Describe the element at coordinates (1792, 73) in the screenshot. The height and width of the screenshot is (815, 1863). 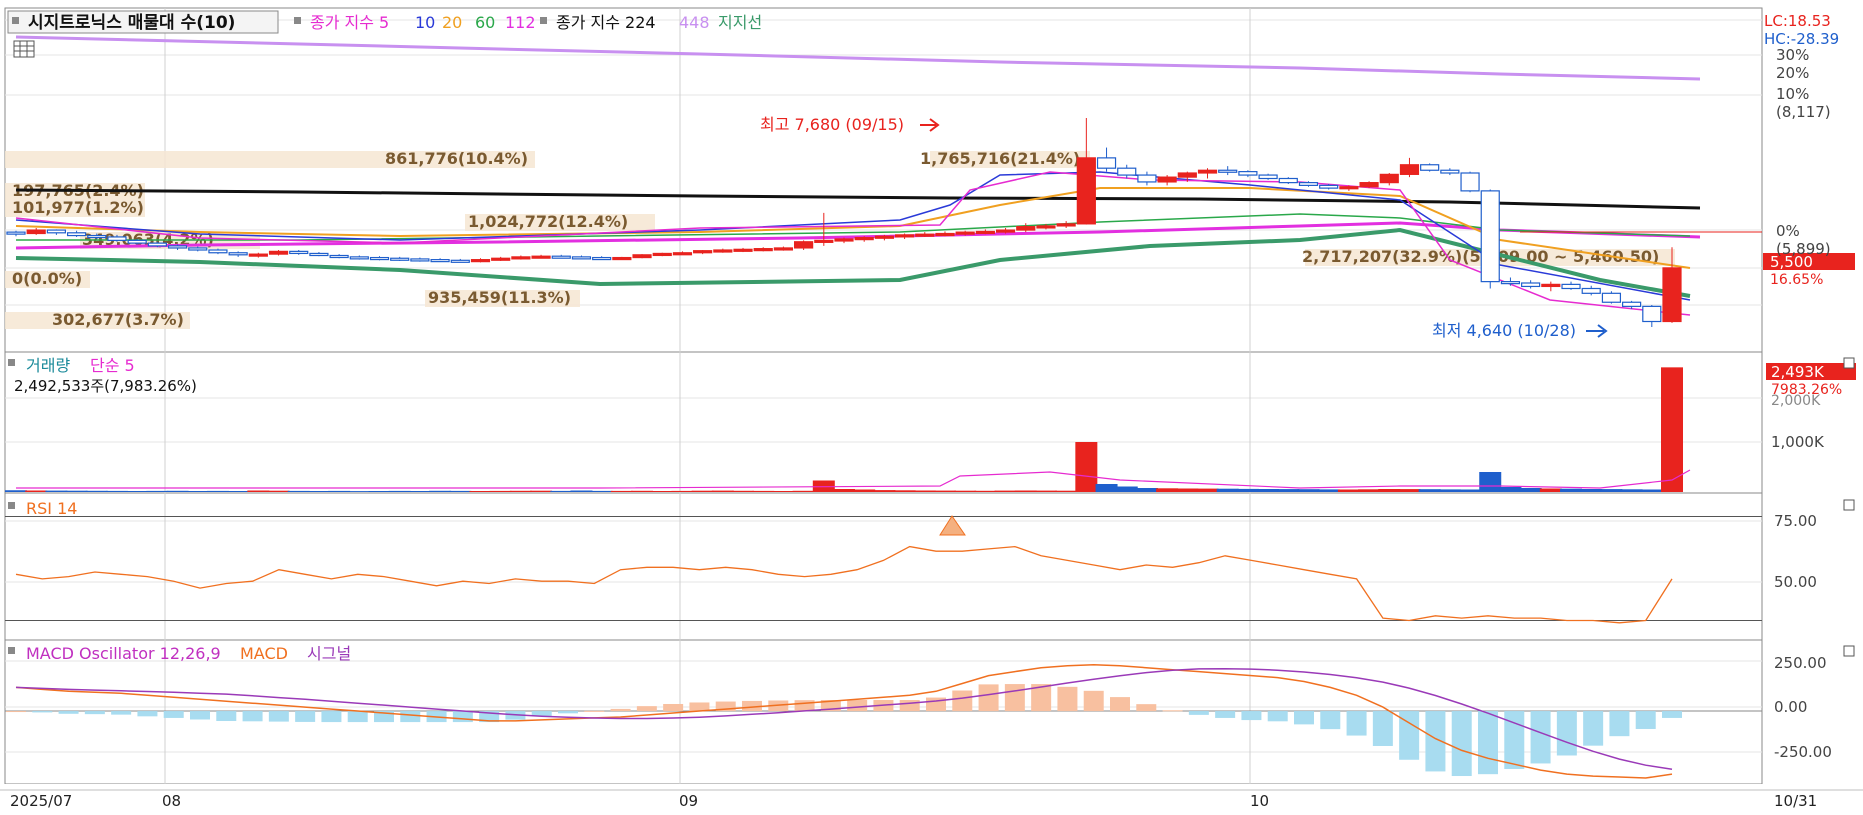
I see `right-axis-tick: 20%` at that location.